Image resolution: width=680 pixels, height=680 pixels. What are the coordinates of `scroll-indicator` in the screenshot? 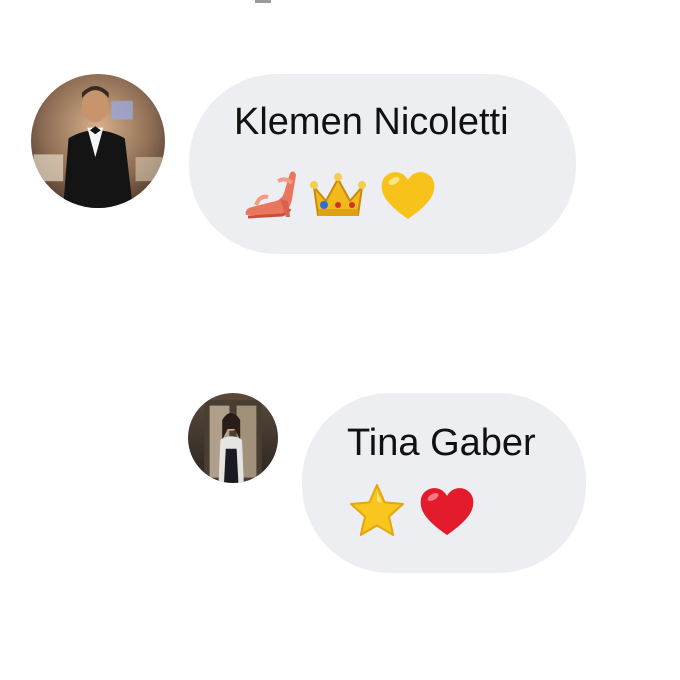 It's located at (263, 1).